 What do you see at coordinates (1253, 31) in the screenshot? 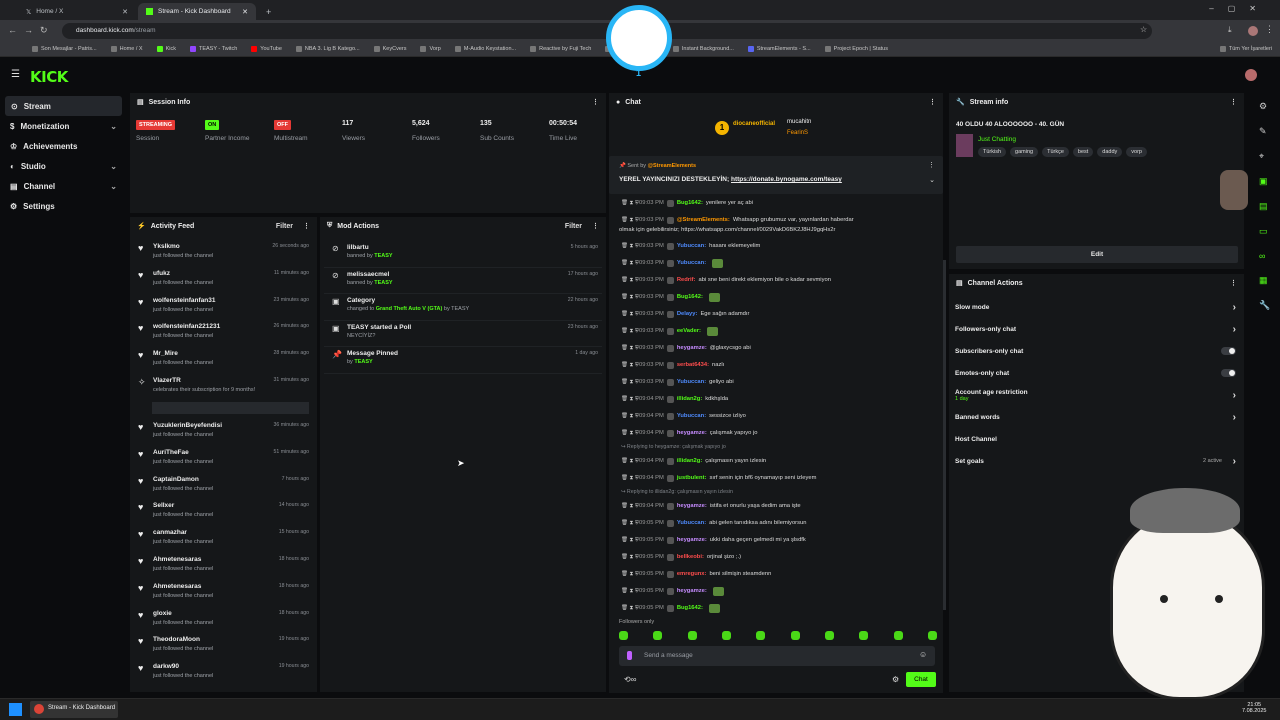
I see `profile-avatar` at bounding box center [1253, 31].